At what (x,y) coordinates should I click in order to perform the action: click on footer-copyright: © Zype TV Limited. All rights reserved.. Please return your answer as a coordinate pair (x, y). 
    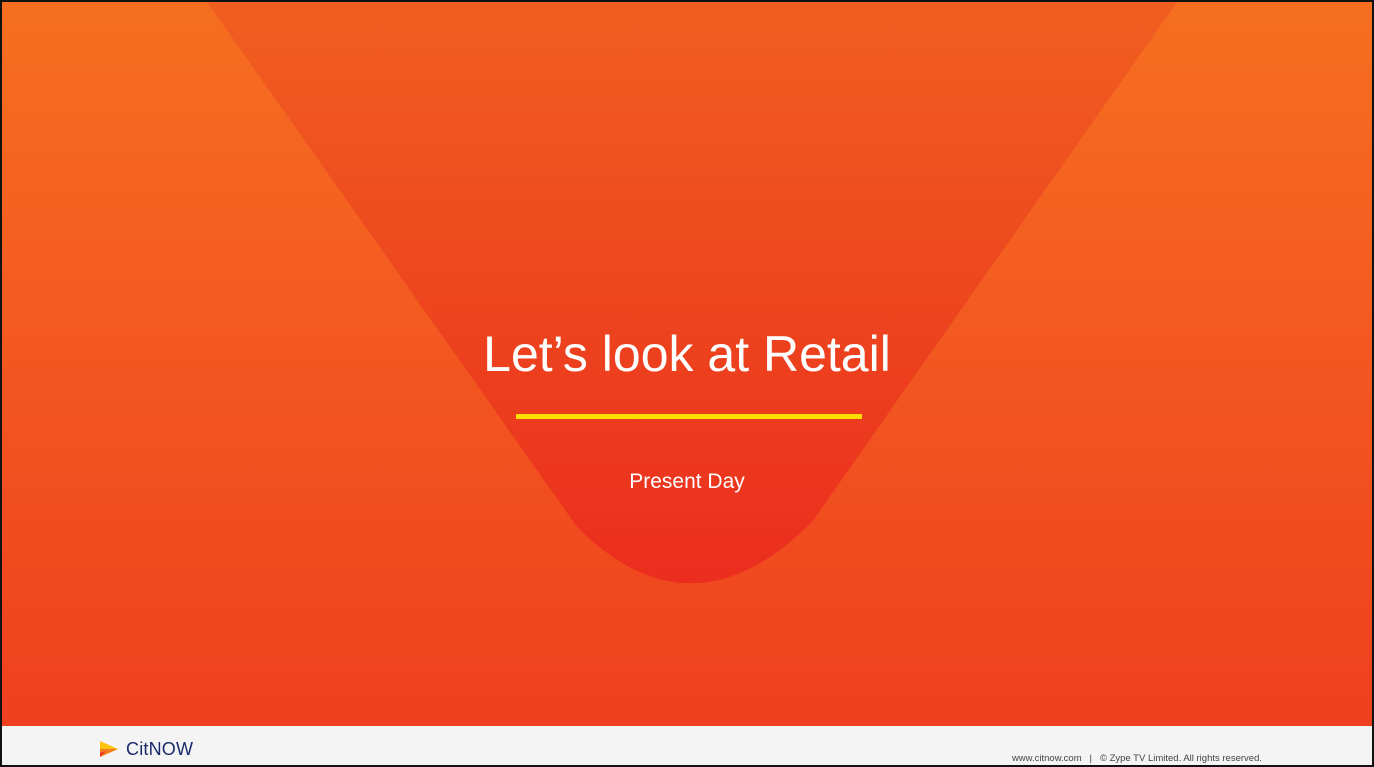
    Looking at the image, I should click on (1180, 758).